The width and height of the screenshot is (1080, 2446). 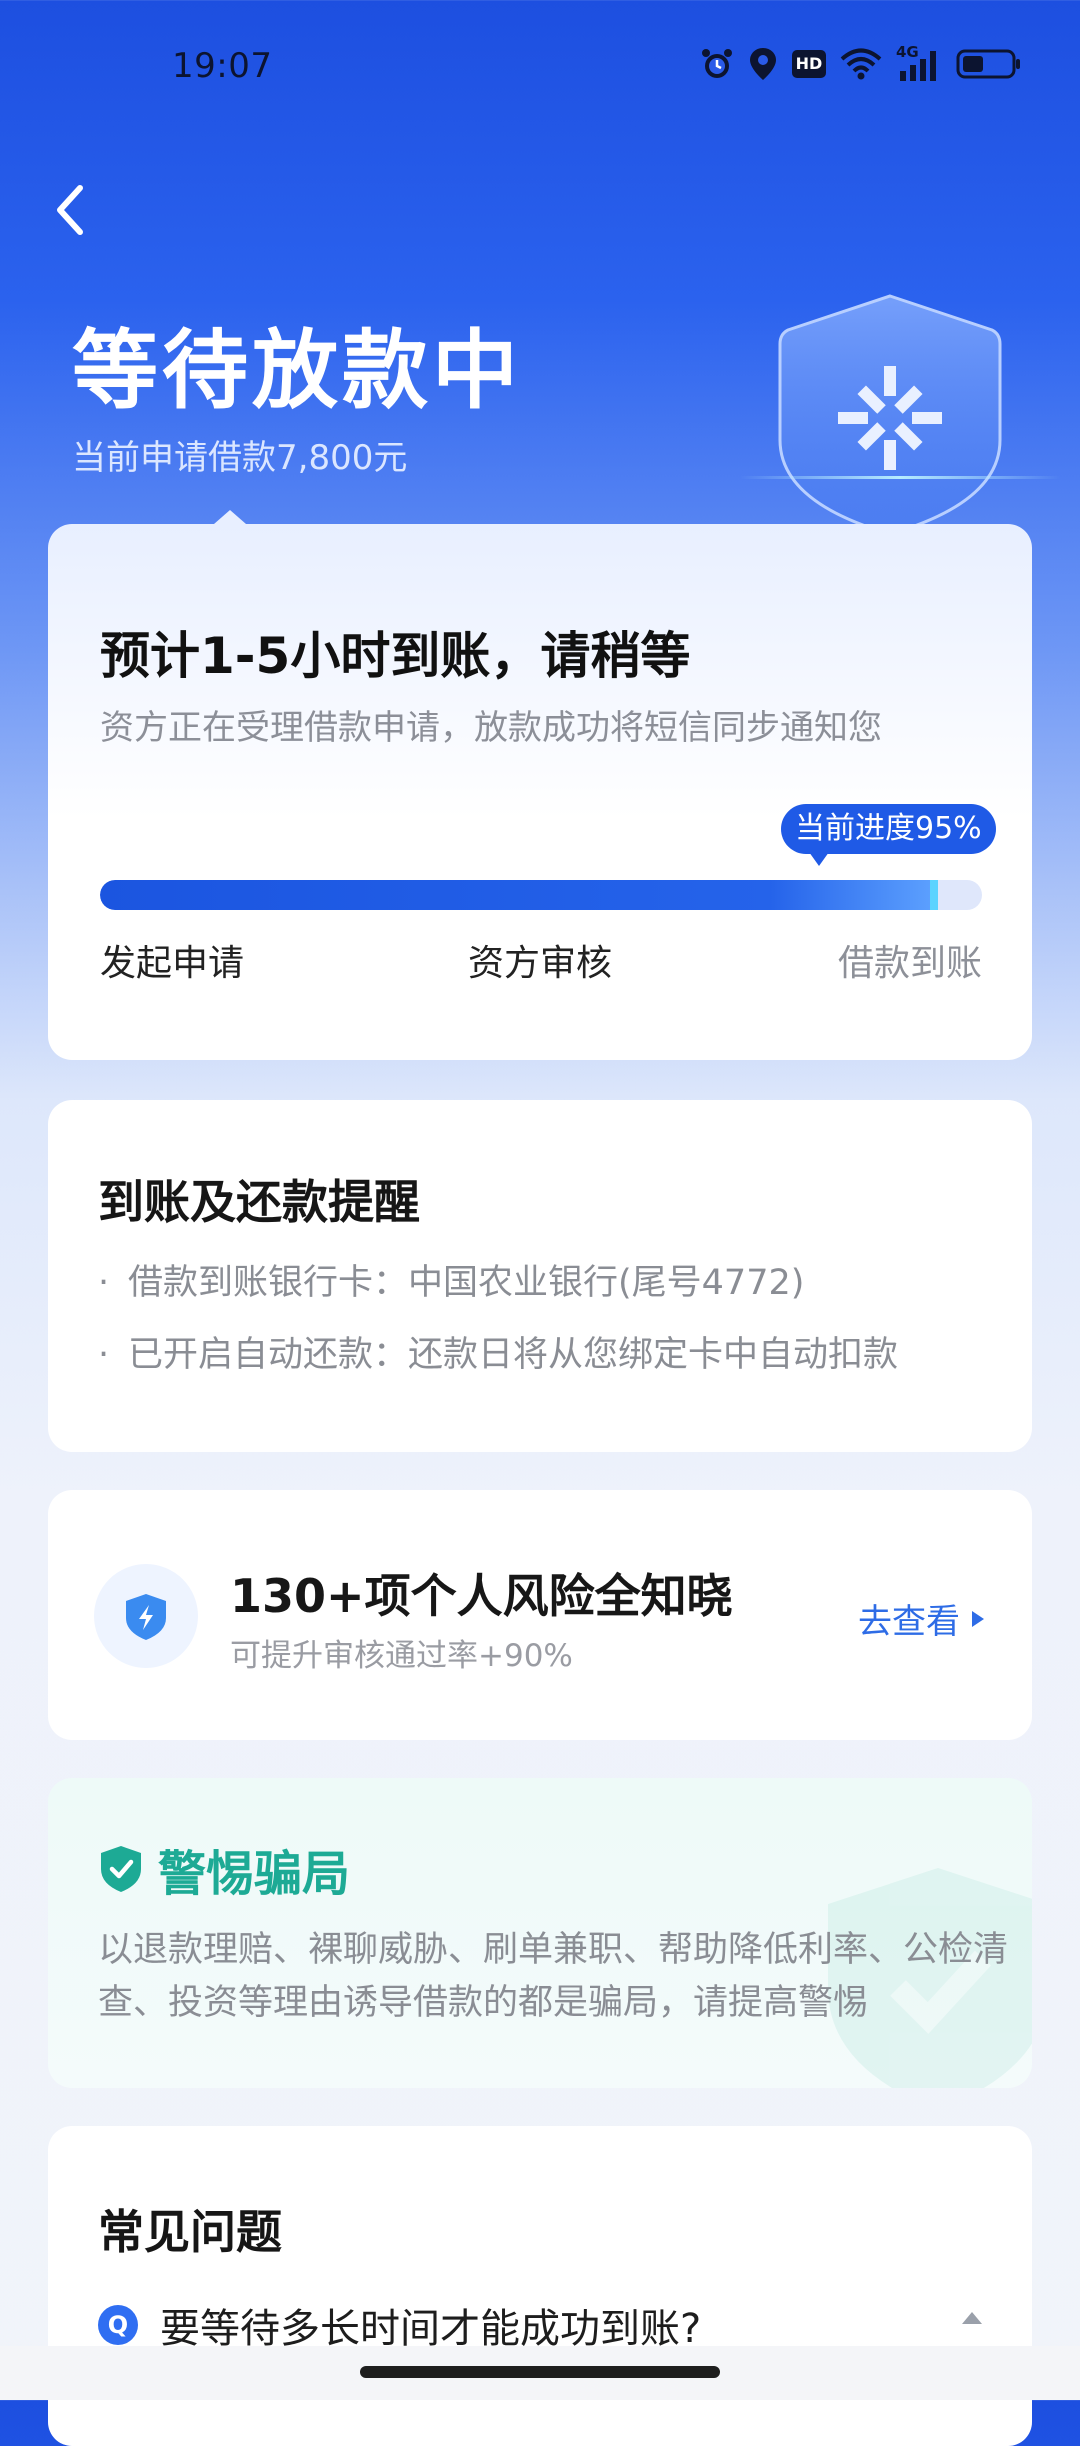 What do you see at coordinates (890, 415) in the screenshot?
I see `bank-shield-icon` at bounding box center [890, 415].